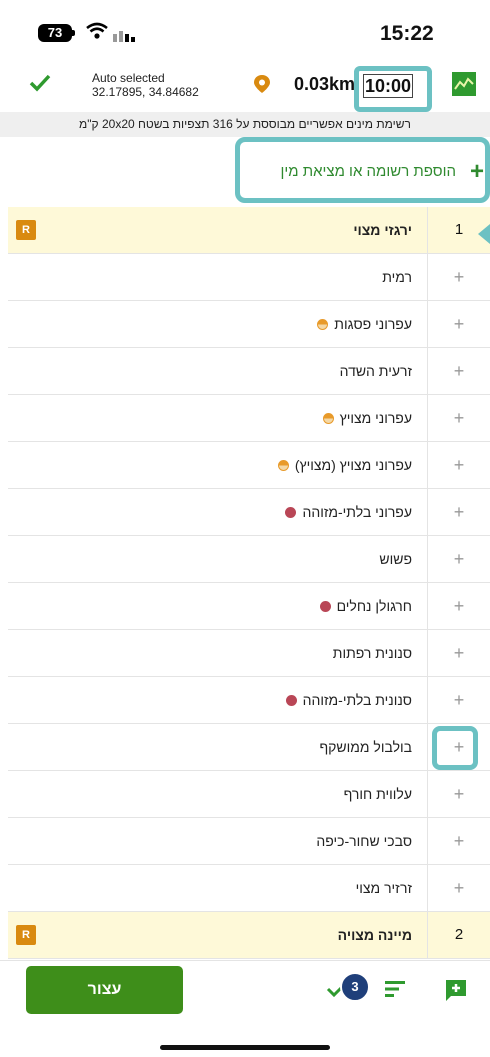 Image resolution: width=490 pixels, height=1057 pixels. I want to click on add-note-icon, so click(456, 992).